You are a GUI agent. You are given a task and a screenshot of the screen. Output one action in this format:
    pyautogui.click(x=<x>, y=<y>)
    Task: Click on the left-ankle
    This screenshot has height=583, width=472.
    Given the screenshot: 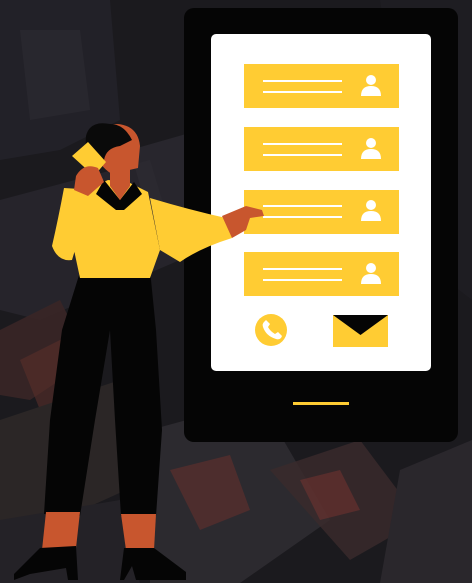 What is the action you would take?
    pyautogui.click(x=61, y=531)
    